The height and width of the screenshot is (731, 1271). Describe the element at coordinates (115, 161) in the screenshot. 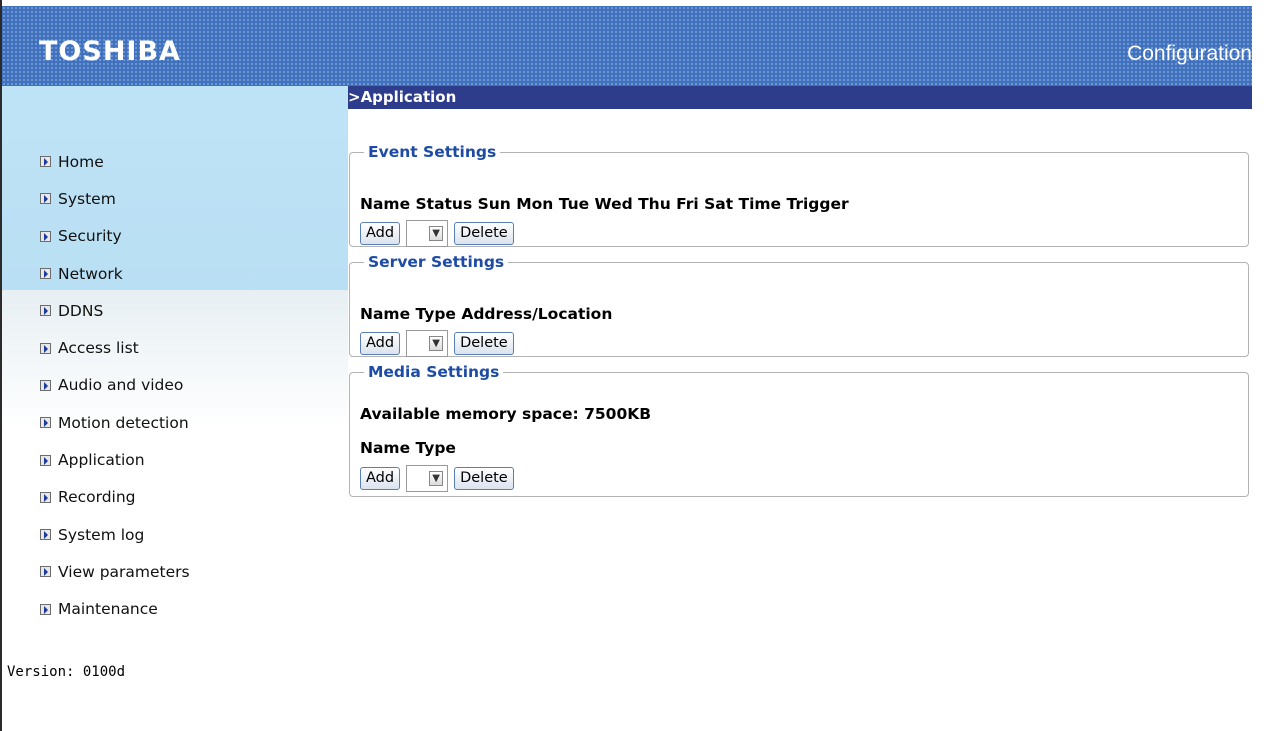

I see `sidebar-item-home: Home` at that location.